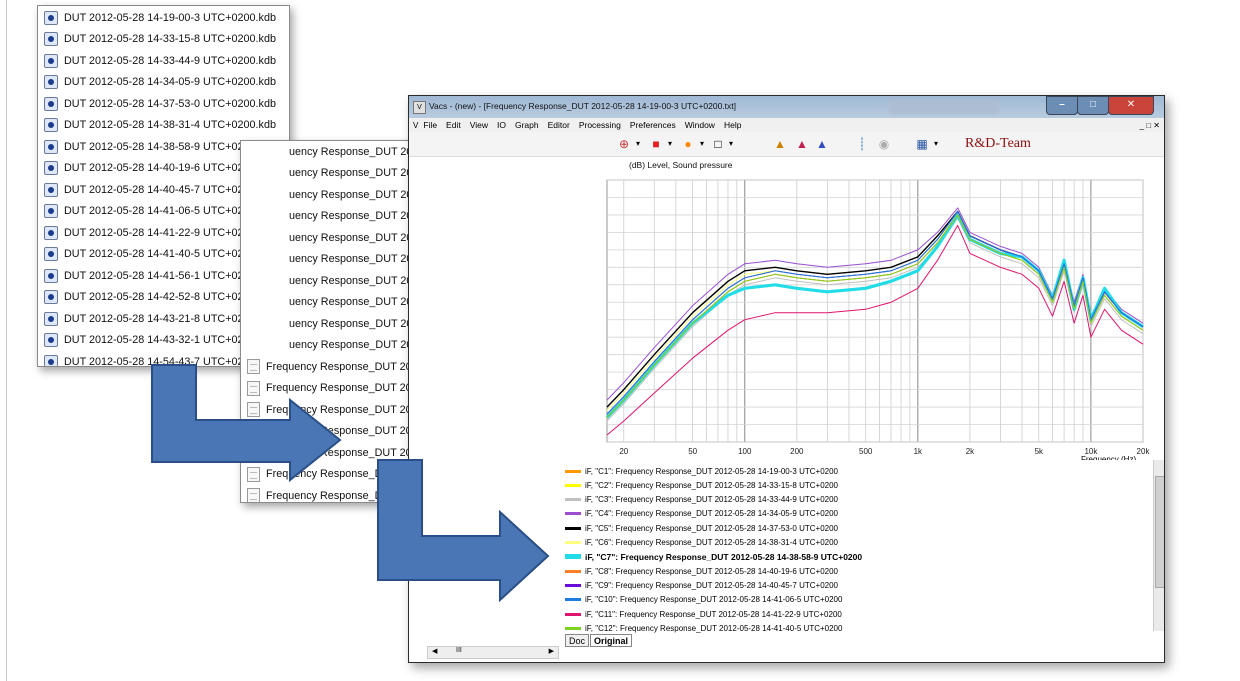 This screenshot has height=681, width=1240. Describe the element at coordinates (656, 144) in the screenshot. I see `color-map-icon: ■` at that location.